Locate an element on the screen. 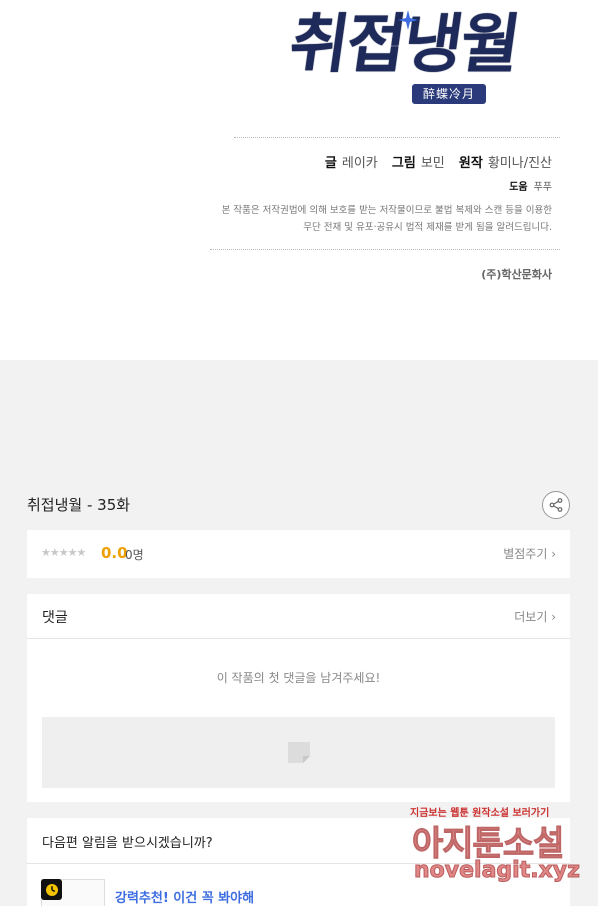  clock-icon is located at coordinates (51, 889).